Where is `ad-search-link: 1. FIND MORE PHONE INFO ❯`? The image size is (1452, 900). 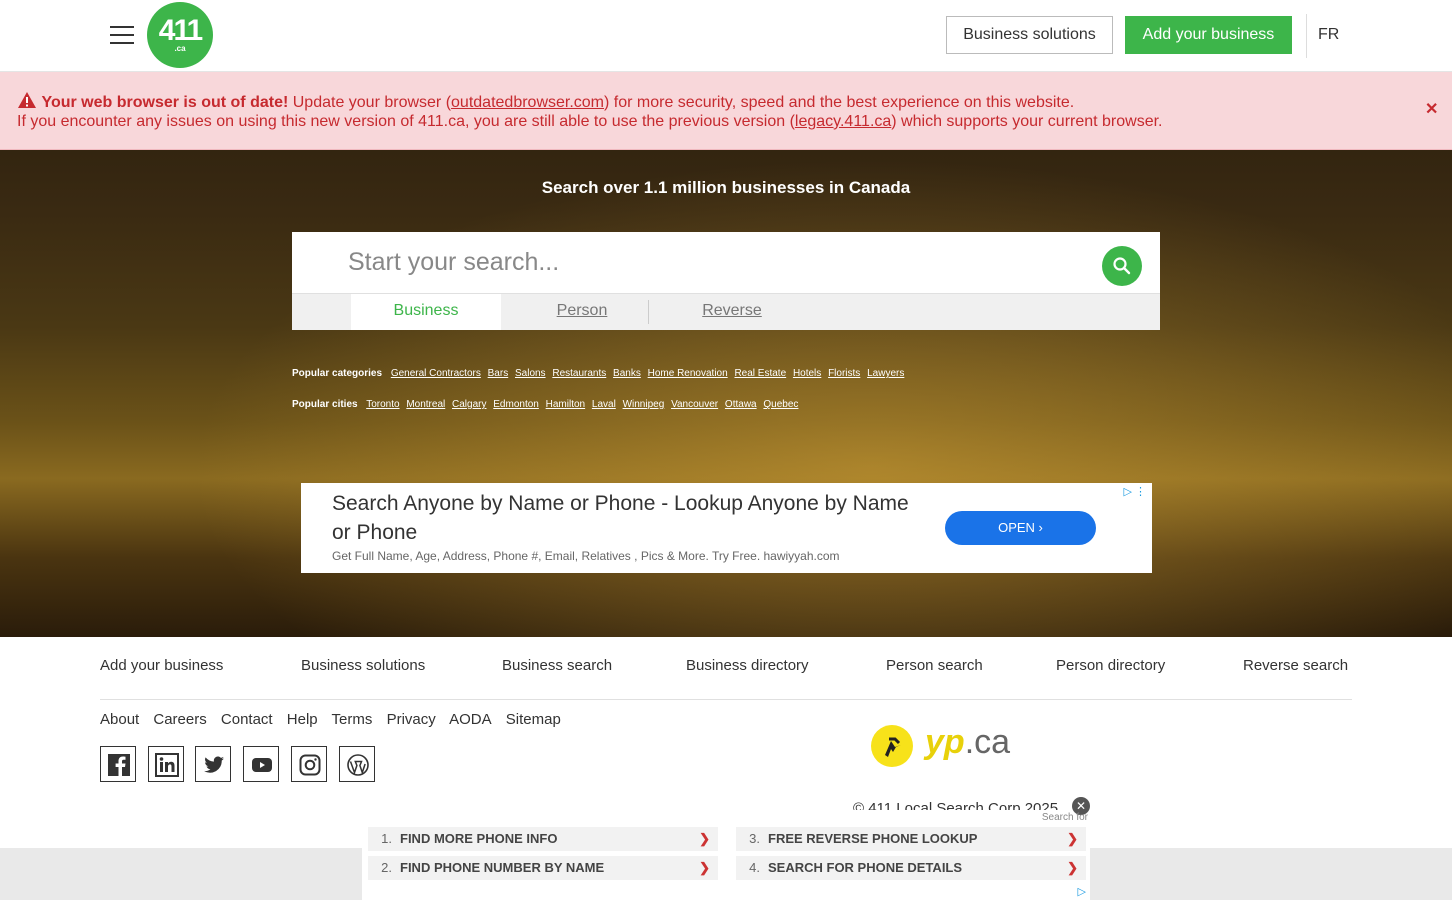
ad-search-link: 1. FIND MORE PHONE INFO ❯ is located at coordinates (543, 839).